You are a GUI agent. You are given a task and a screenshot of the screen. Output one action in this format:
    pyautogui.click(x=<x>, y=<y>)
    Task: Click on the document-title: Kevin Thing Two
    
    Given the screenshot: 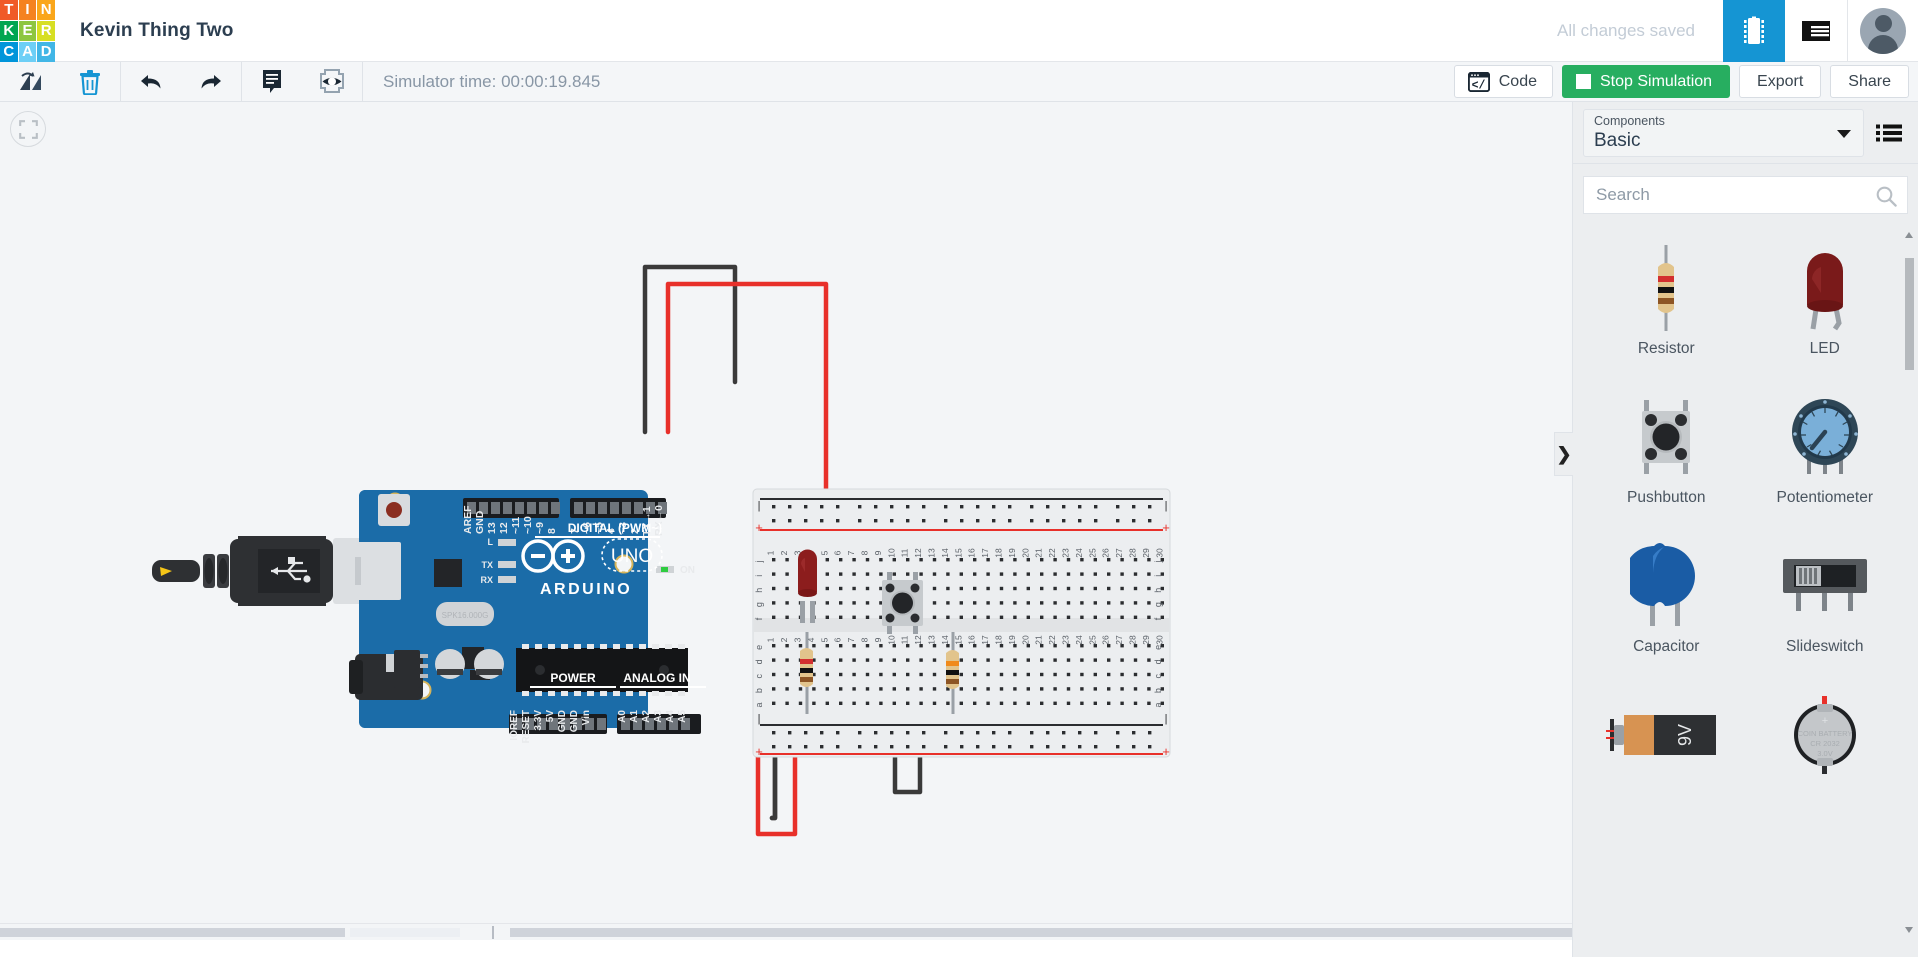 What is the action you would take?
    pyautogui.click(x=157, y=31)
    